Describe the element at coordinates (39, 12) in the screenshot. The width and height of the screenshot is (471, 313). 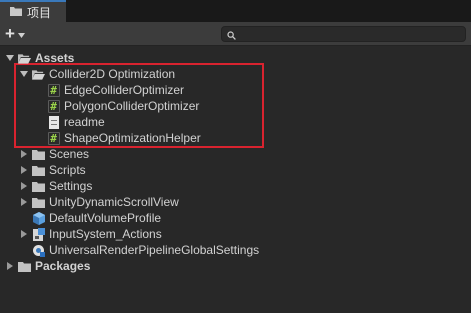
I see `tab-label: 项目` at that location.